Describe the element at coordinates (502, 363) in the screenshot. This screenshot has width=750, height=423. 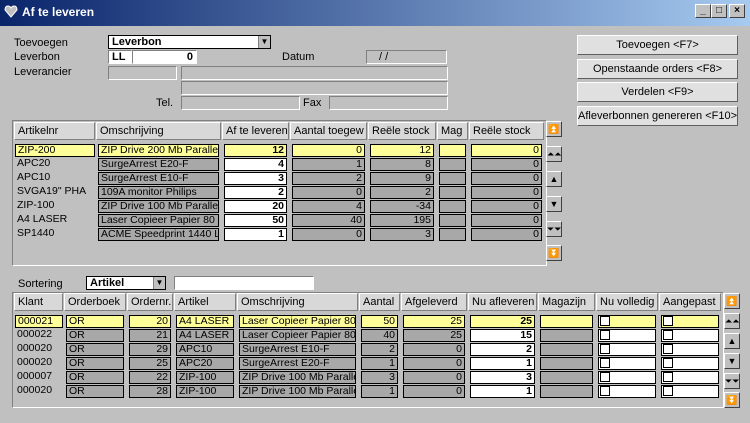
I see `grid2-cell-7: 1` at that location.